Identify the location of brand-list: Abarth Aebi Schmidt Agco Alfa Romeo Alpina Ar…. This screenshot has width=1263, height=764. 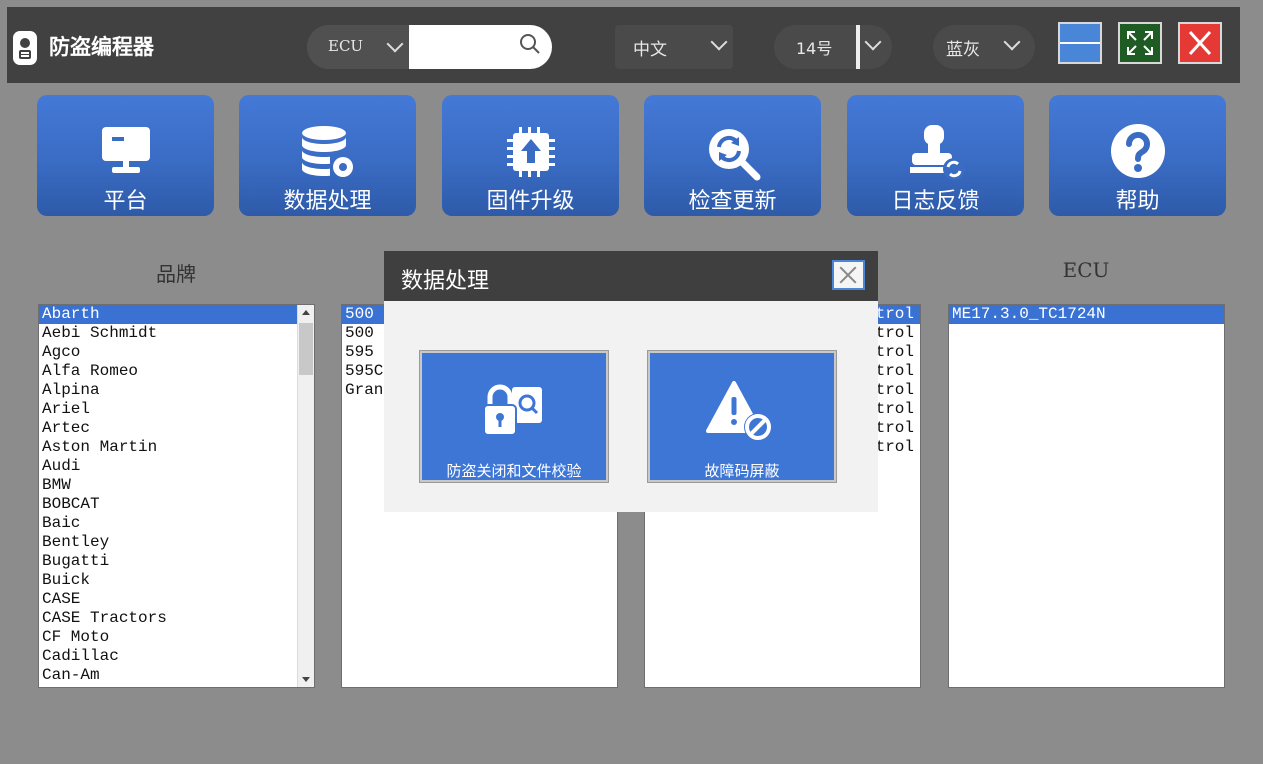
(176, 496).